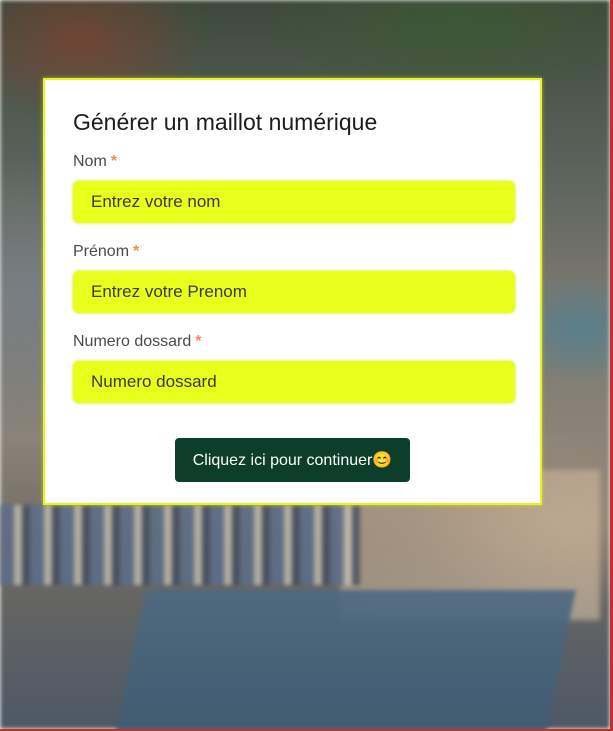  What do you see at coordinates (90, 161) in the screenshot?
I see `nom-label-text: Nom` at bounding box center [90, 161].